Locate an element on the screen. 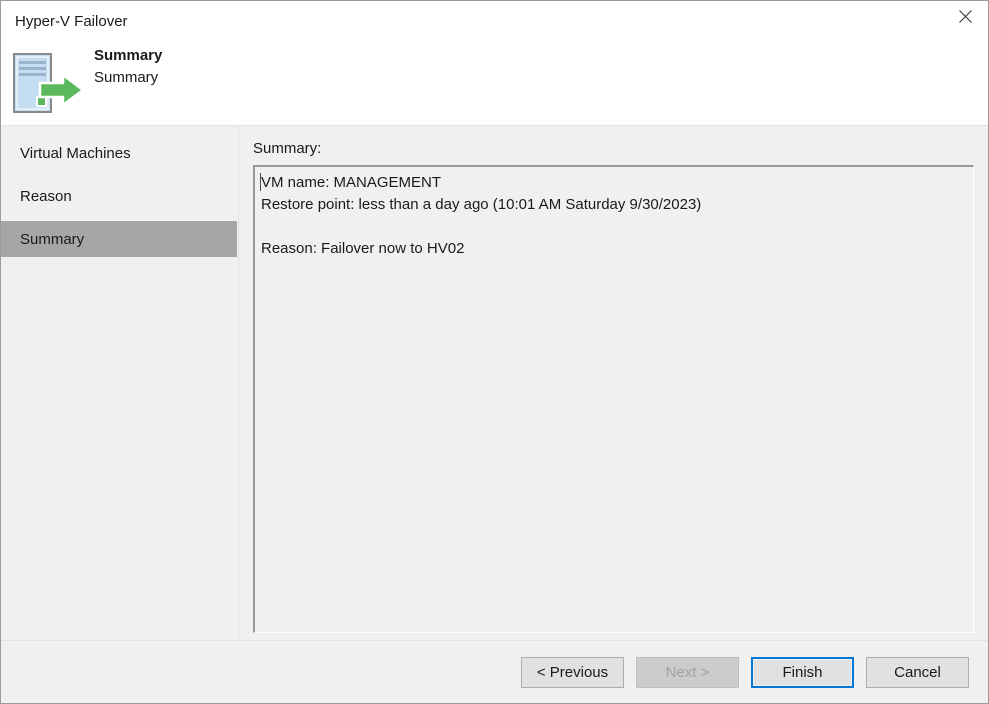  close-button is located at coordinates (965, 16).